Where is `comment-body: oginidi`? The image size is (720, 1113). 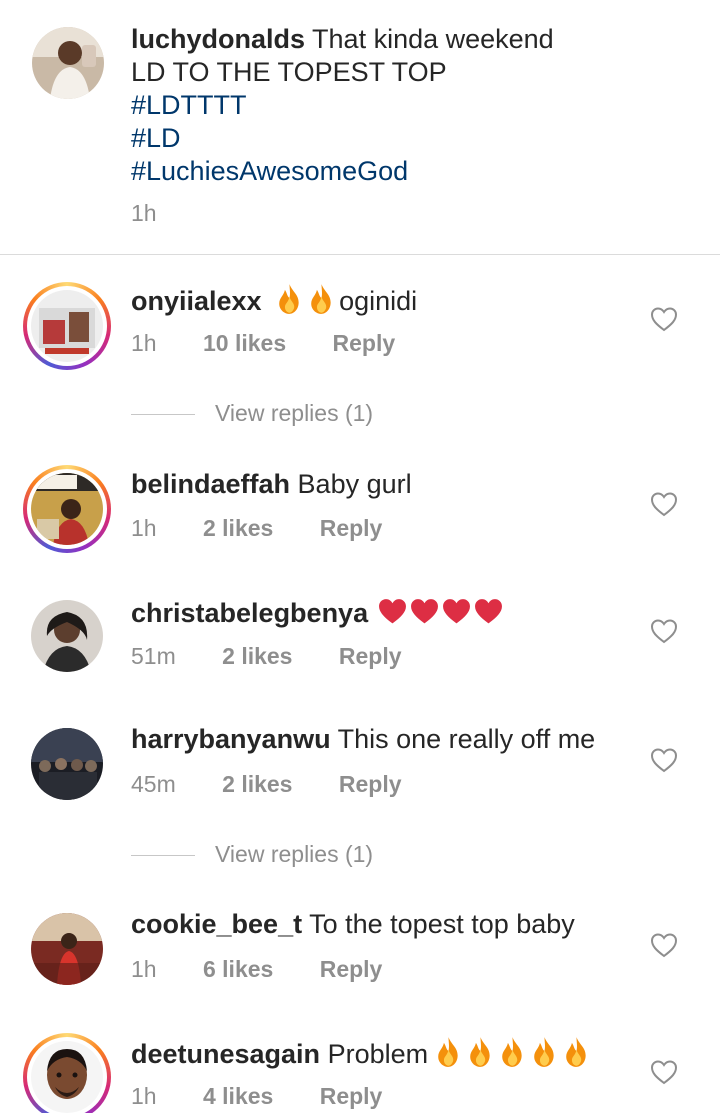
comment-body: oginidi is located at coordinates (378, 301).